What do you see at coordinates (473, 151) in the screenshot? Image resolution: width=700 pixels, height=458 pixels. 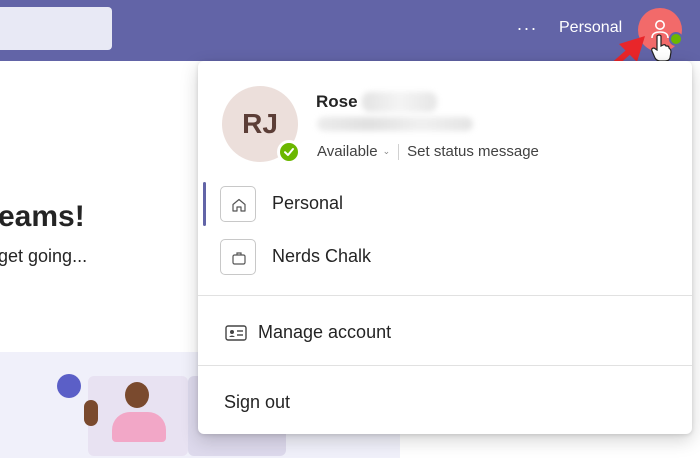 I see `set-status-message-link: Set status message` at bounding box center [473, 151].